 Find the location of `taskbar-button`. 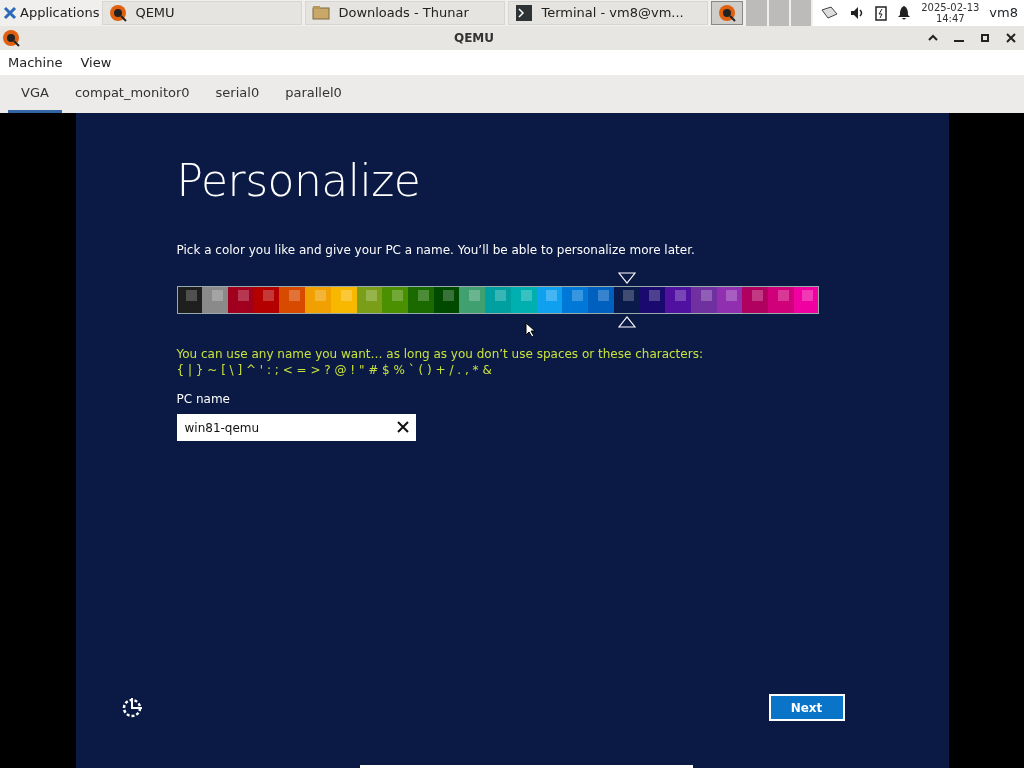

taskbar-button is located at coordinates (727, 13).